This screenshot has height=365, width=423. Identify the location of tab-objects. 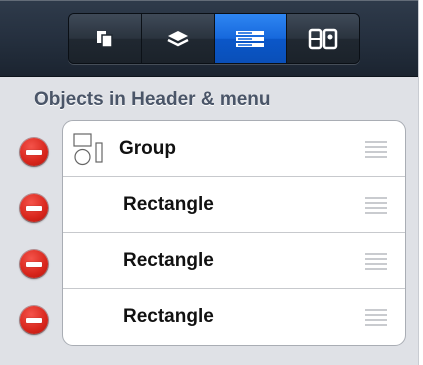
(251, 38).